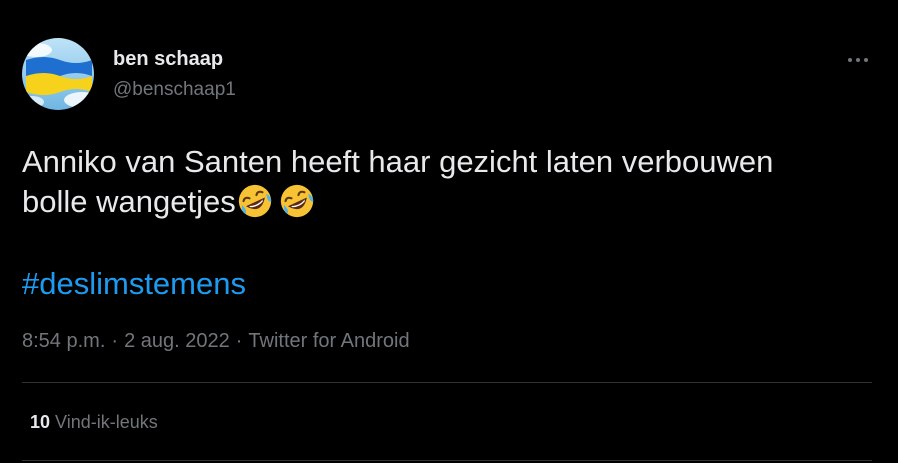 The image size is (898, 463). I want to click on more-options-icon, so click(858, 60).